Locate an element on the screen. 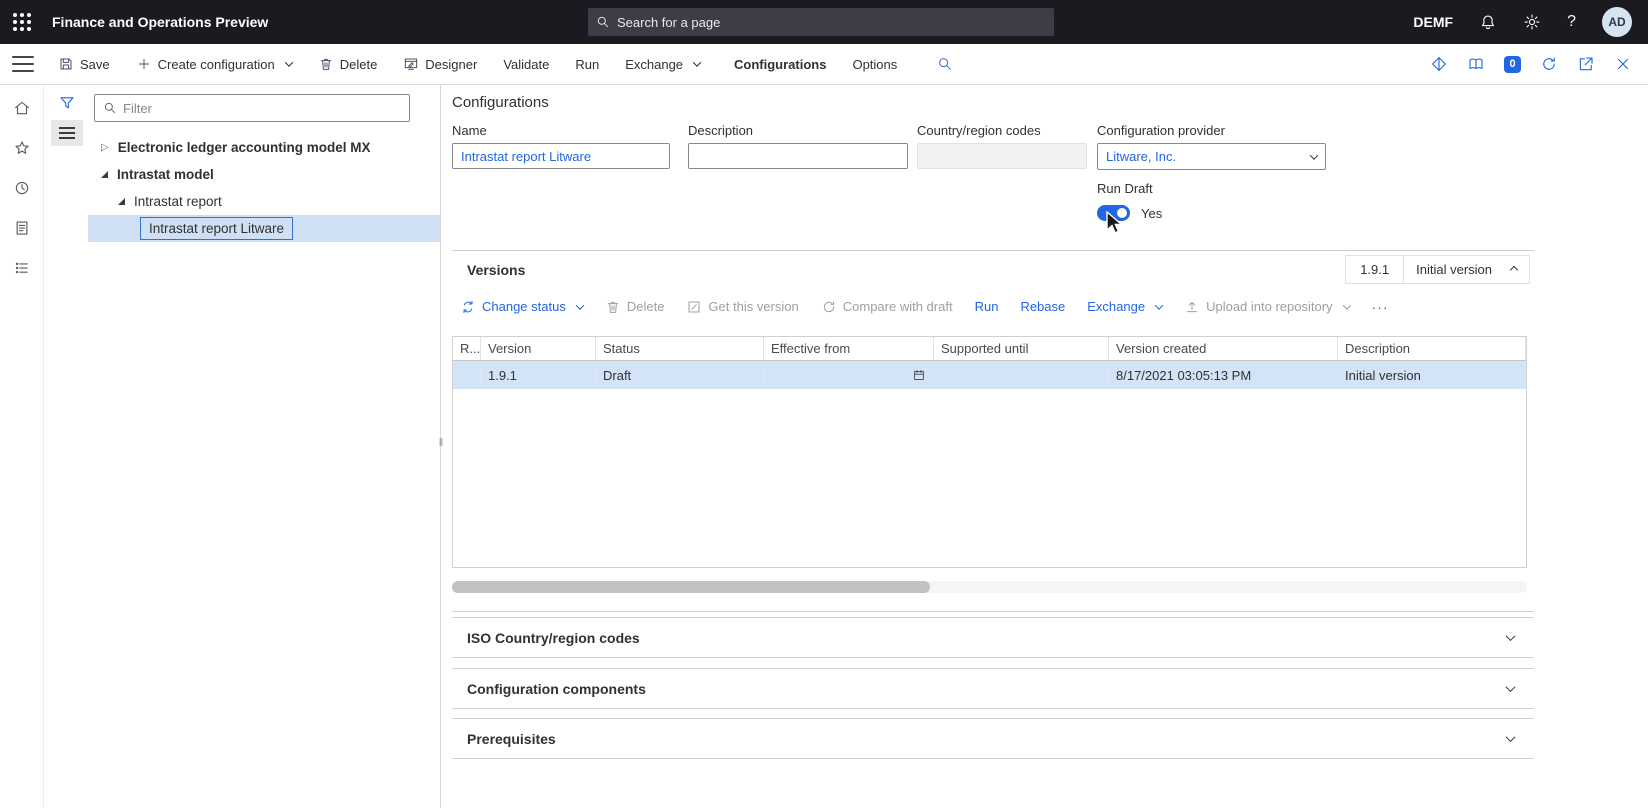 This screenshot has width=1648, height=808. configuration-components-section: Configuration components is located at coordinates (993, 688).